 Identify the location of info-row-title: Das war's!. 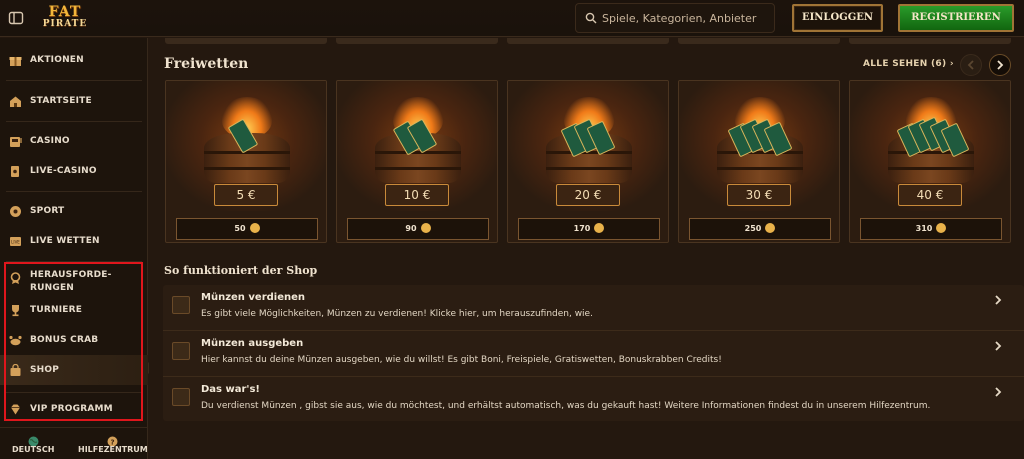
(230, 389).